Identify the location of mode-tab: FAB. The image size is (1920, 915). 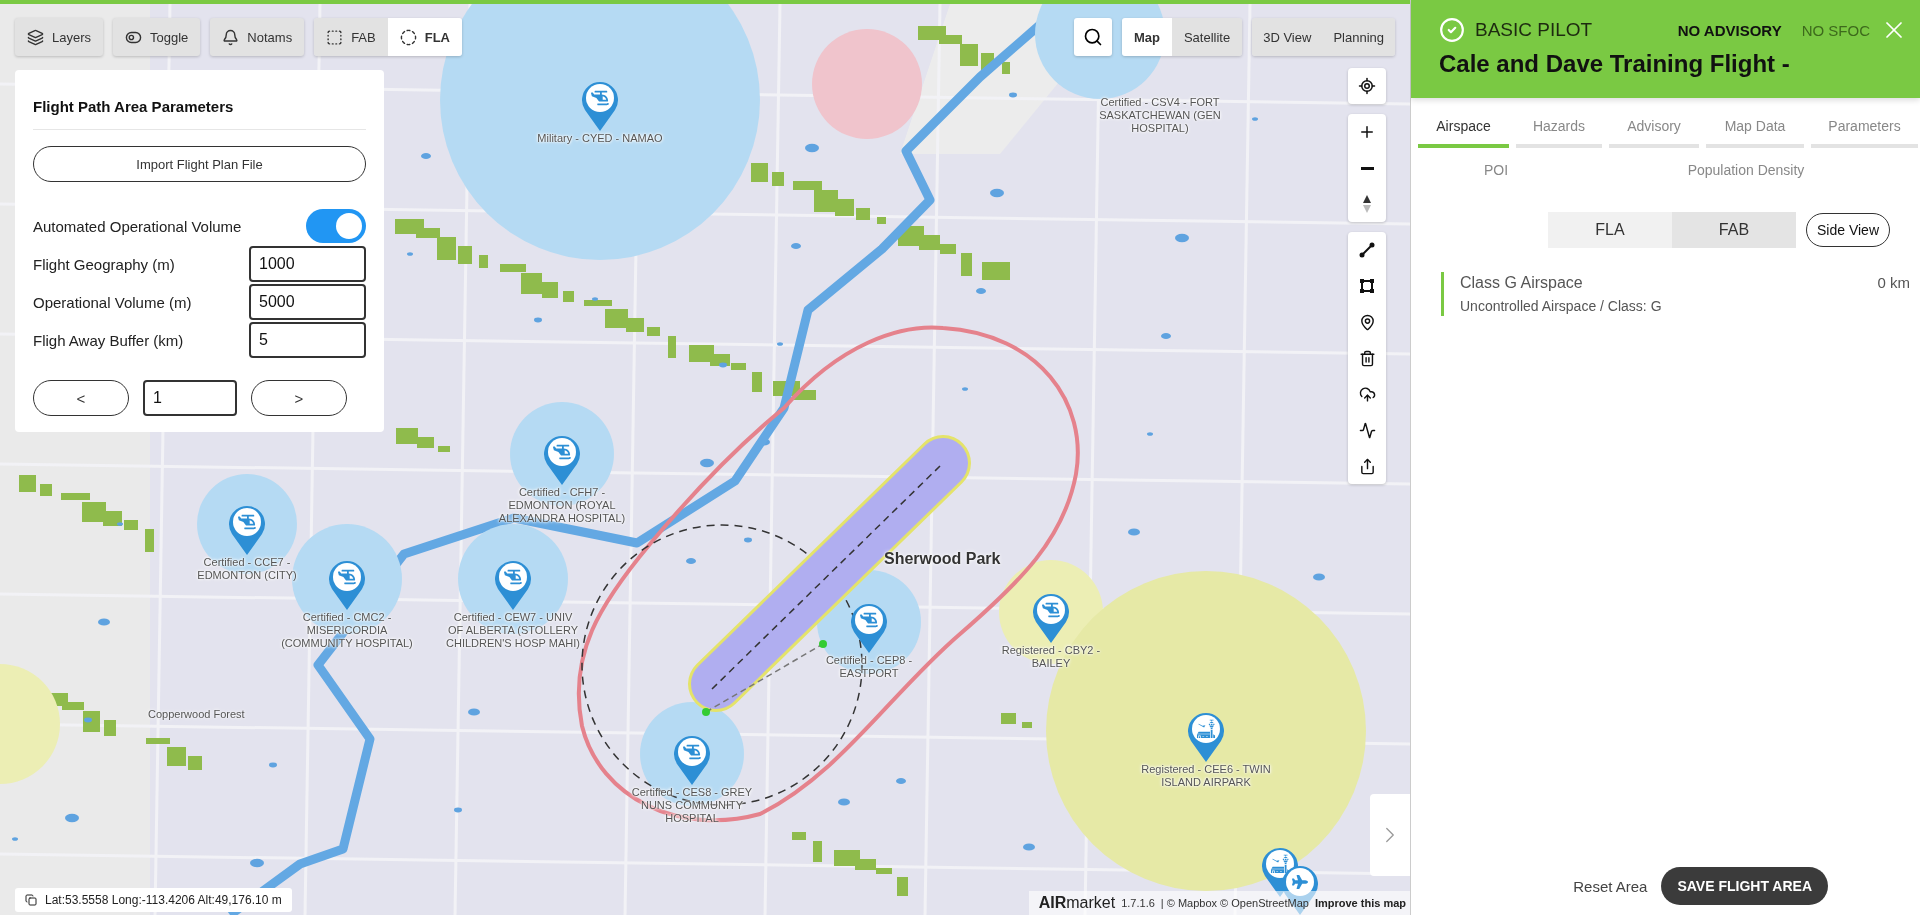
(351, 37).